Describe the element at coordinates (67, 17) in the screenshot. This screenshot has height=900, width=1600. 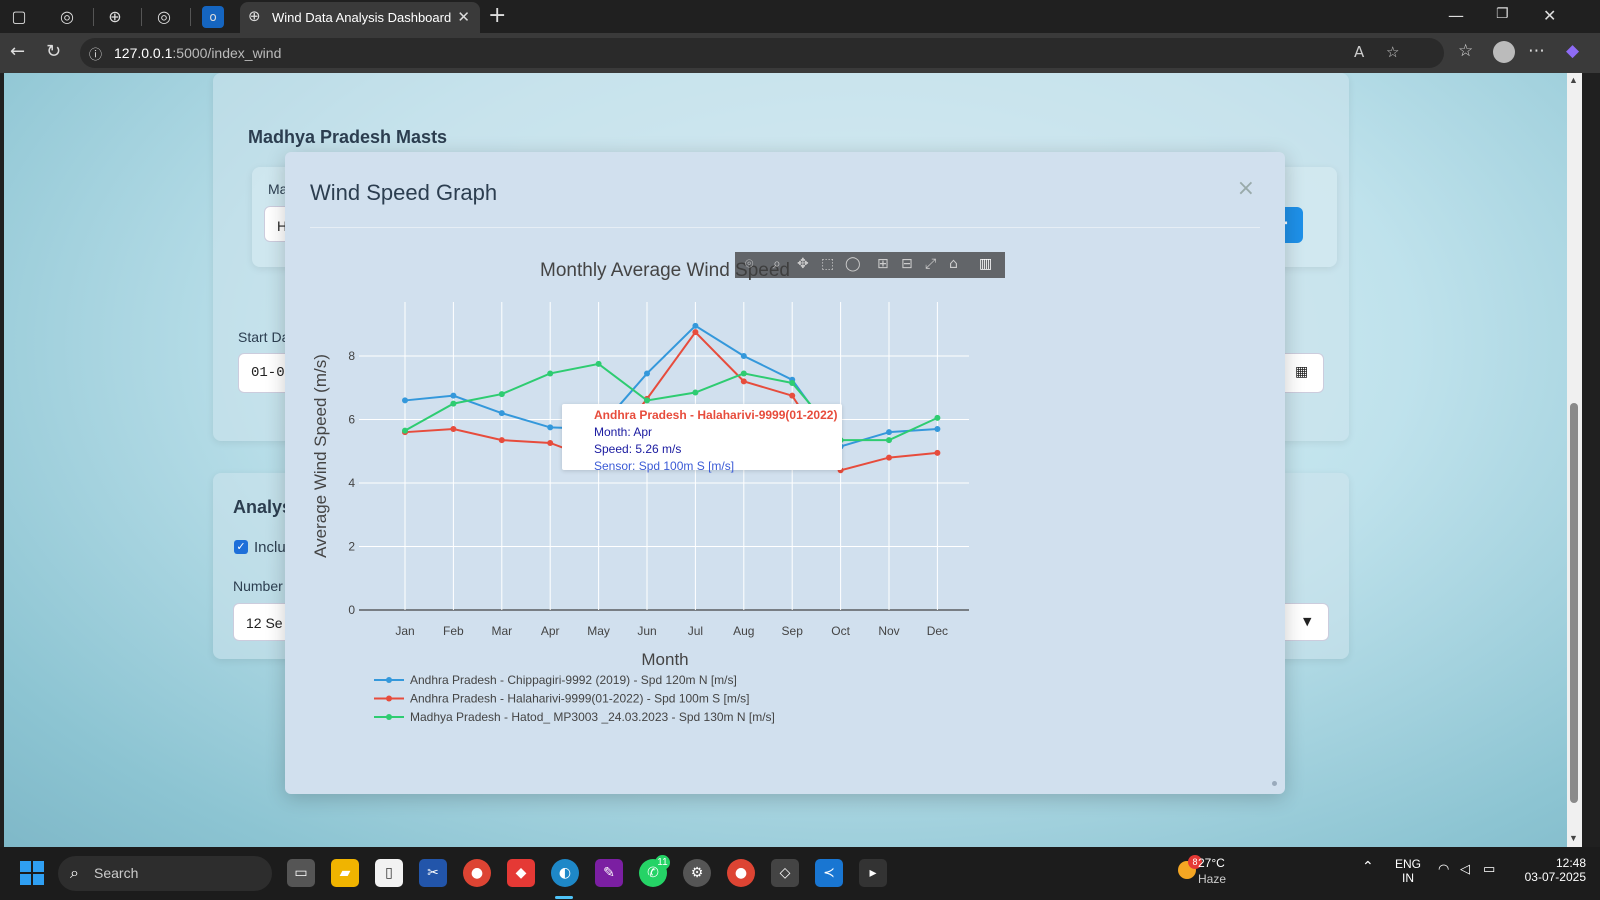
I see `tab-openai-icon: ◎` at that location.